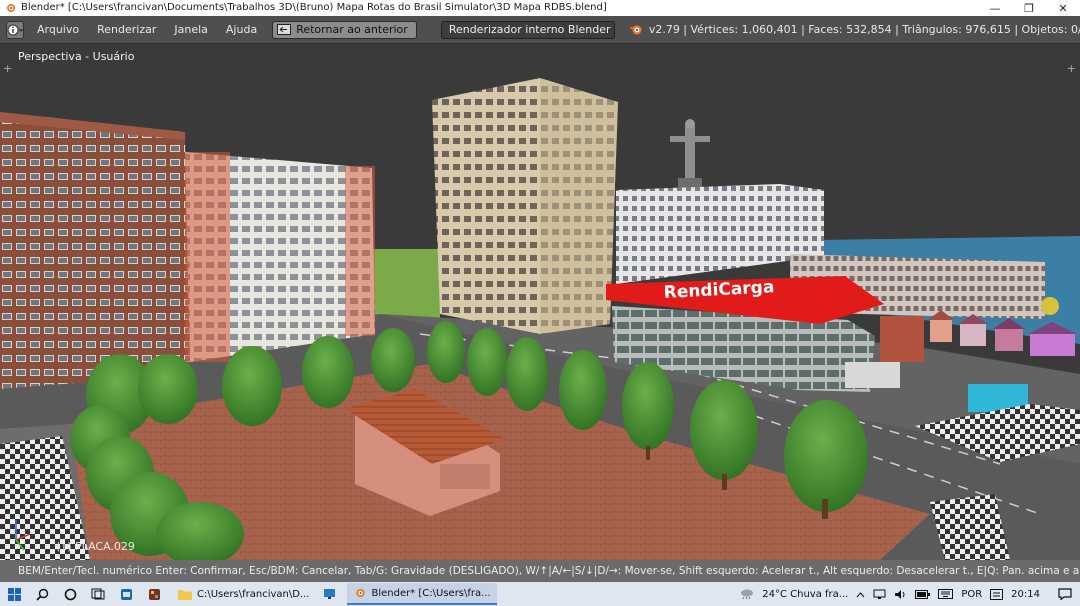 Image resolution: width=1080 pixels, height=606 pixels. What do you see at coordinates (747, 594) in the screenshot?
I see `weather-rain-icon` at bounding box center [747, 594].